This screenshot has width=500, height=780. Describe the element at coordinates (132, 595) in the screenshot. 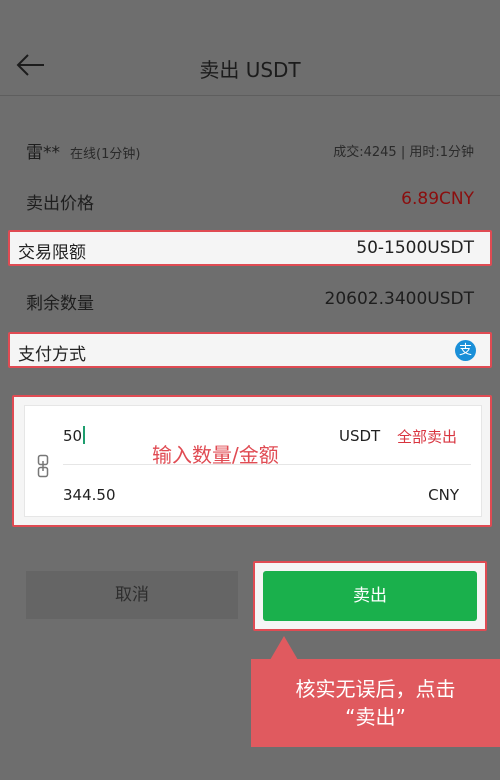

I see `cancel-button: 取消` at that location.